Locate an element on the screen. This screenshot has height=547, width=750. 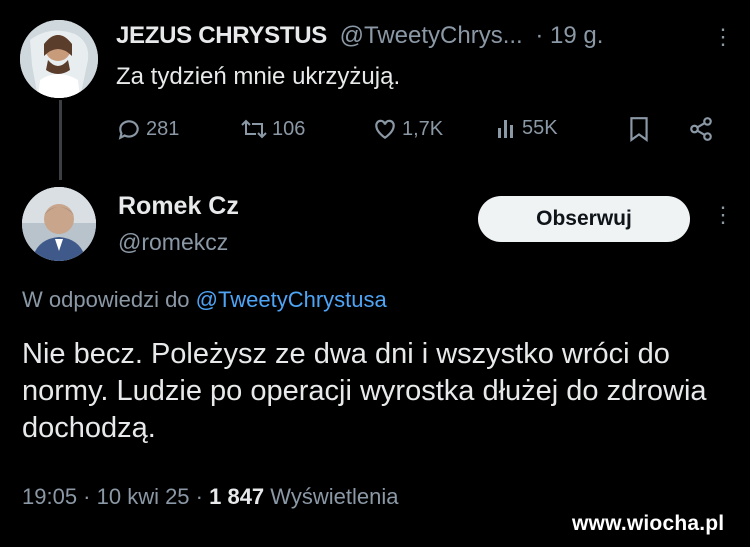
reply-context: W odpowiedzi do @TweetyChrystusa is located at coordinates (204, 300).